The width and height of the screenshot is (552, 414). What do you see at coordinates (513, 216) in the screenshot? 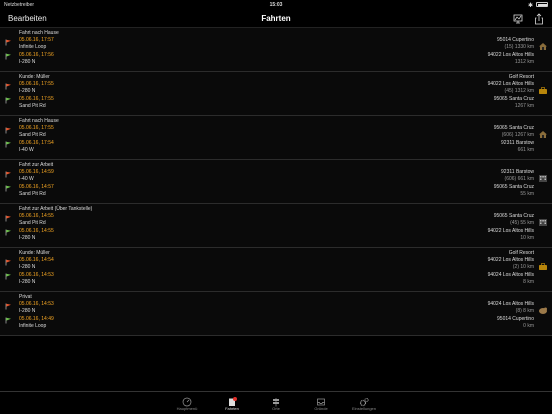
I see `trip-start-address: 95065 Santa Cruz` at bounding box center [513, 216].